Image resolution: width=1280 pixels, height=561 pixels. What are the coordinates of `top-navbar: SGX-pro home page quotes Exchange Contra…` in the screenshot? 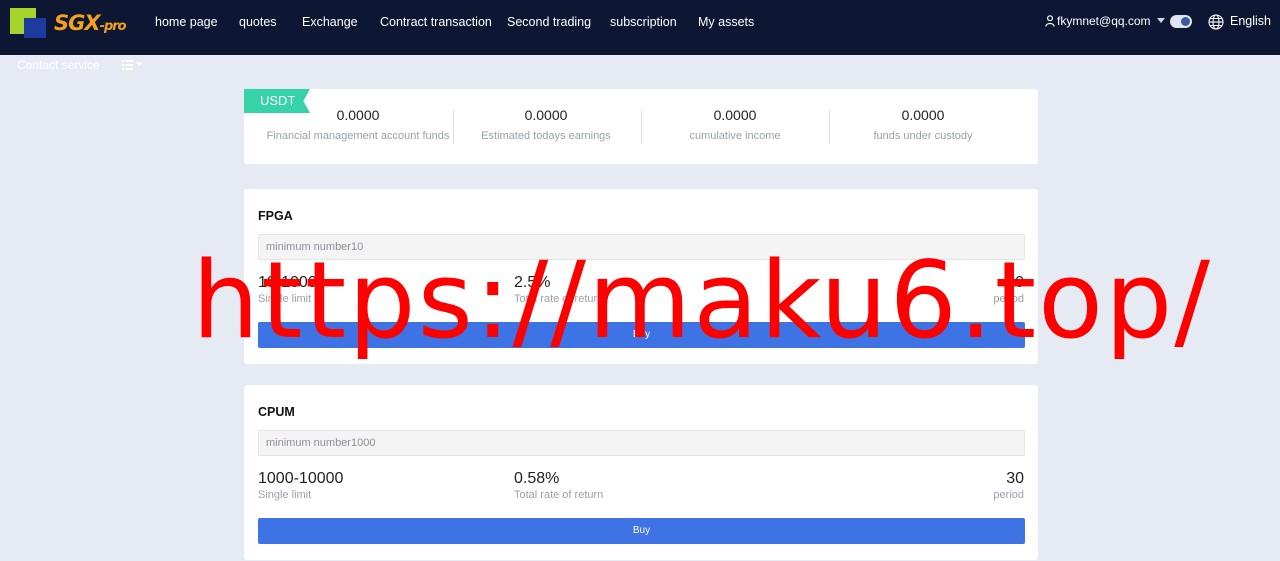 It's located at (640, 27).